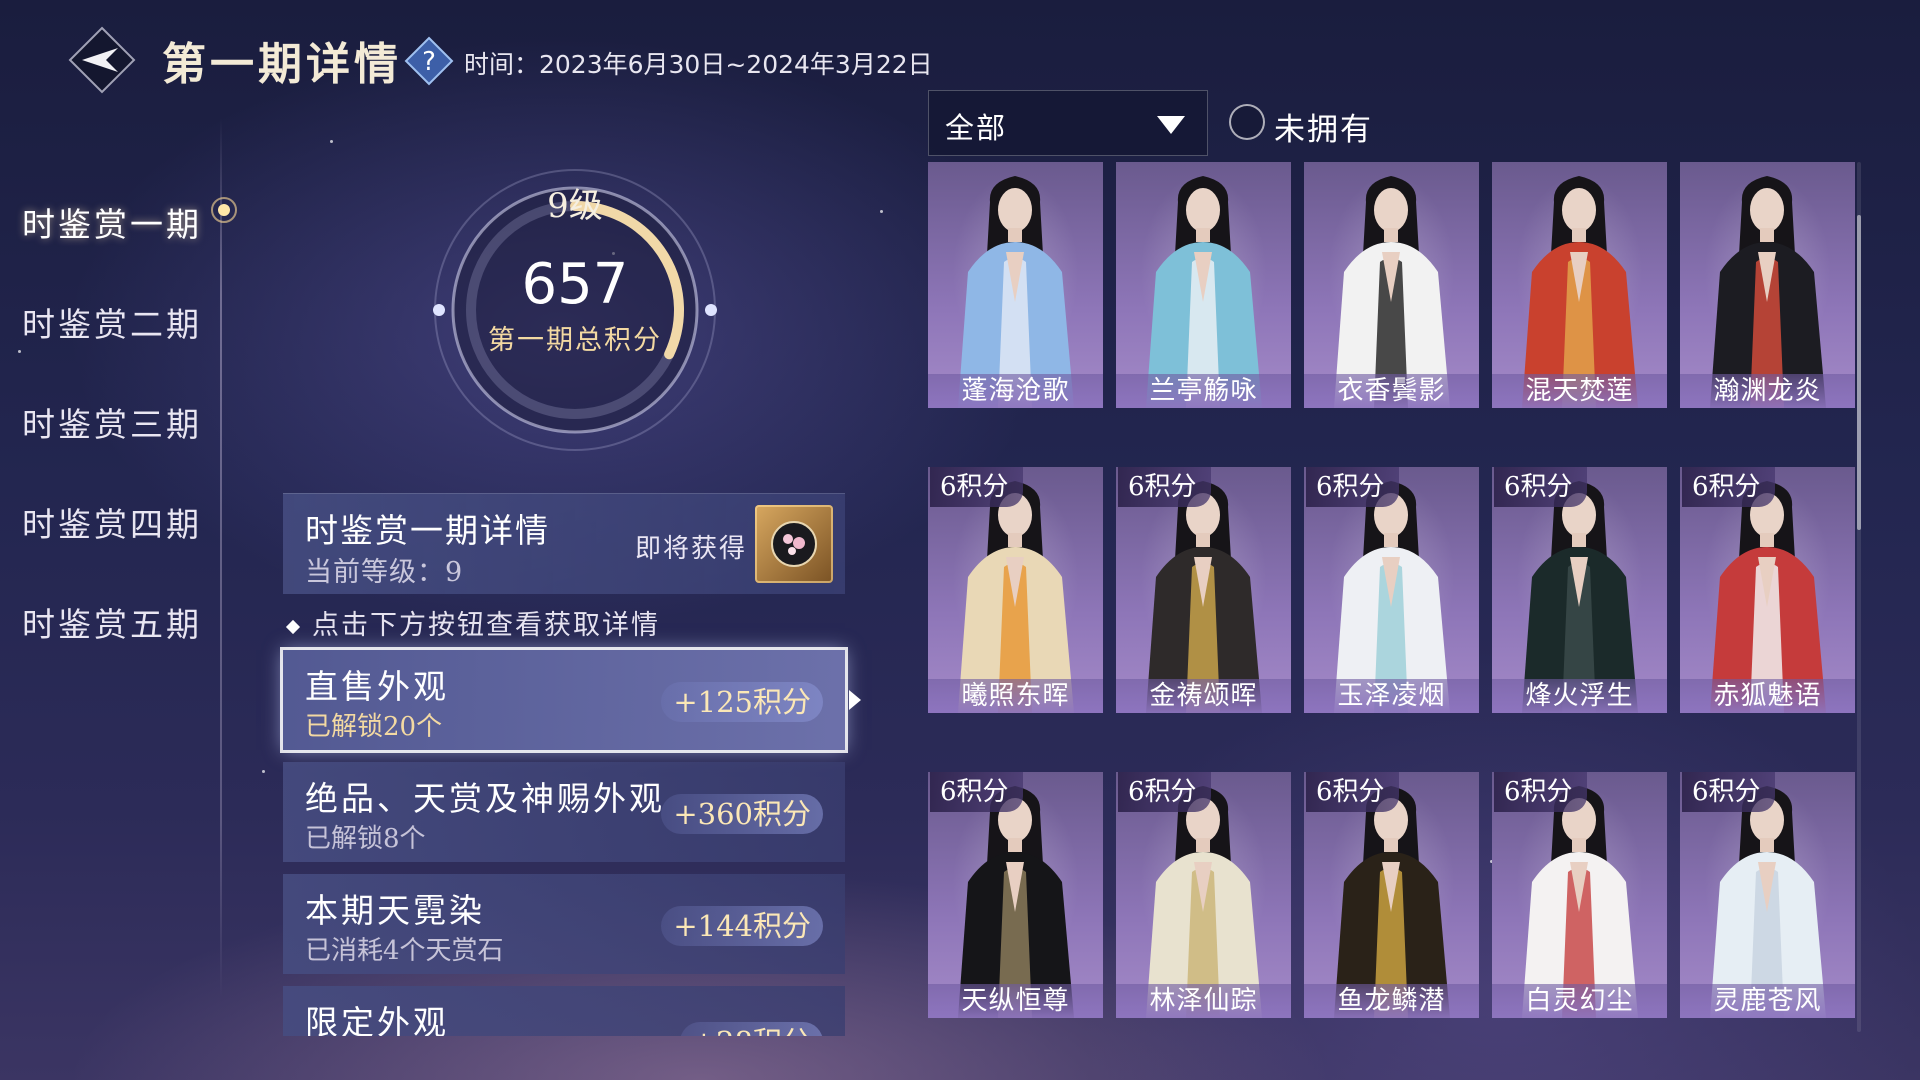  I want to click on category-points: +360积分, so click(742, 814).